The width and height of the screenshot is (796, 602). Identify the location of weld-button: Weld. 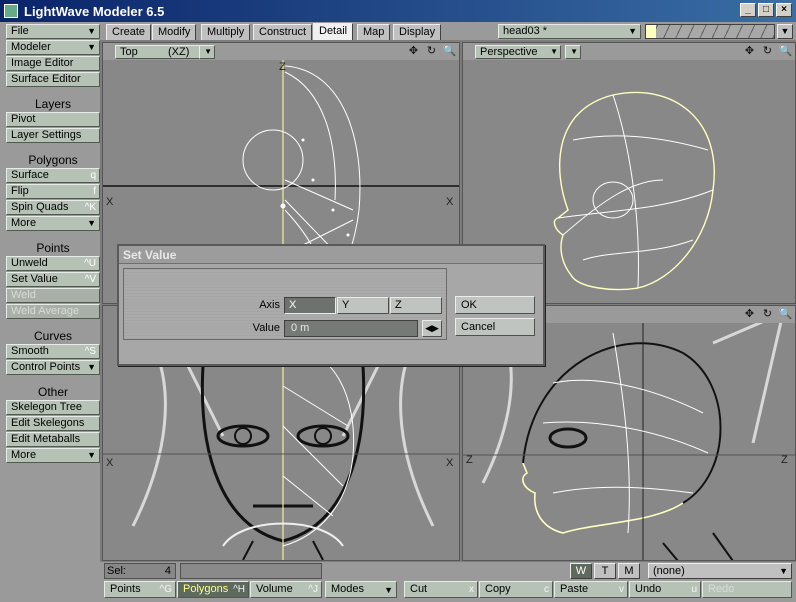
(53, 295).